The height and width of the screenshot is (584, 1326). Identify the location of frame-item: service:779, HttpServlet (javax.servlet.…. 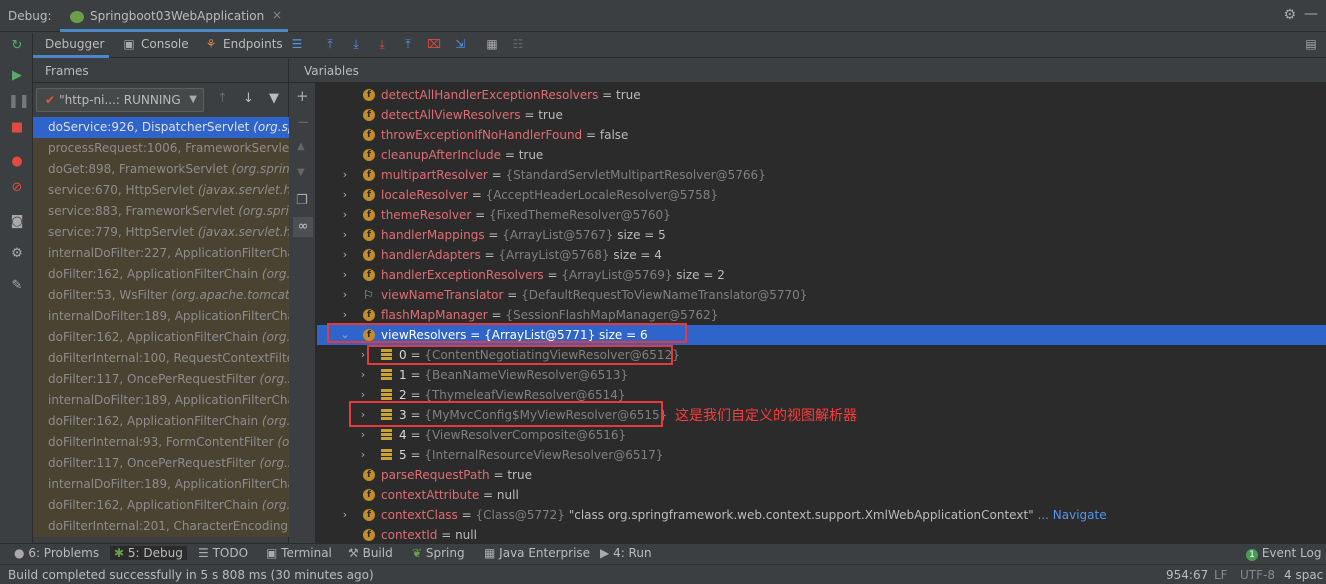
(161, 232).